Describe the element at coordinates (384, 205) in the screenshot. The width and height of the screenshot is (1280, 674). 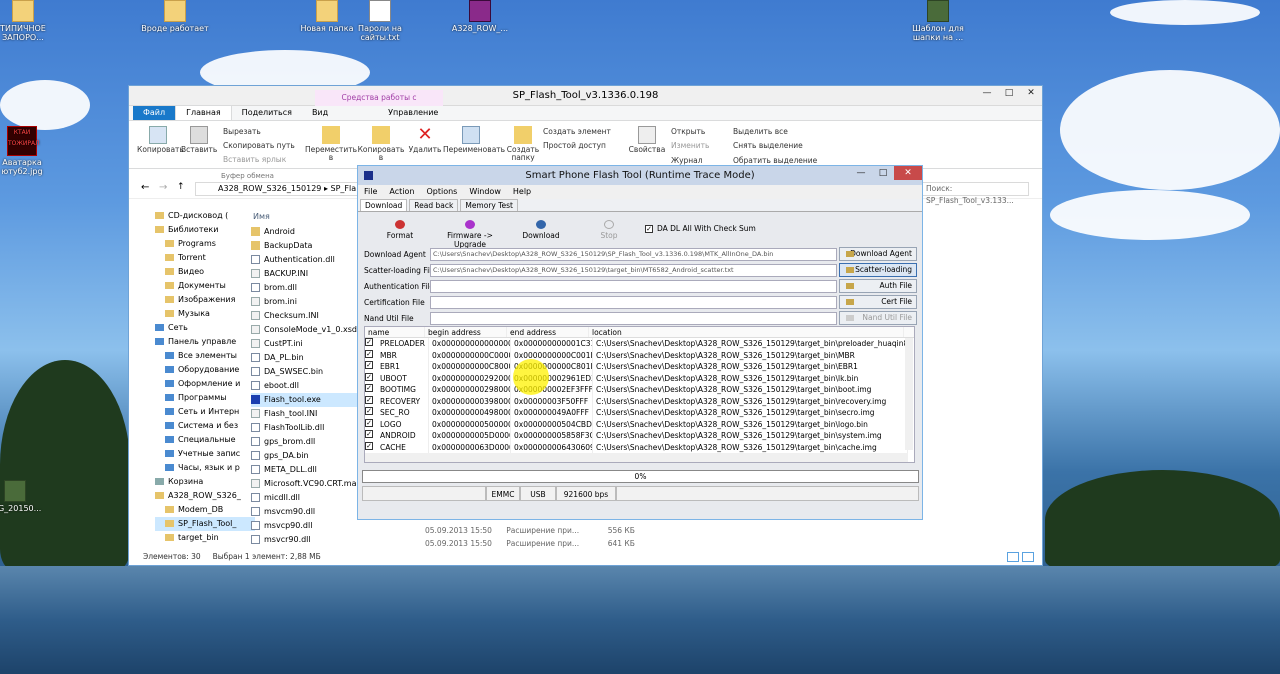
I see `tab-download: Download` at that location.